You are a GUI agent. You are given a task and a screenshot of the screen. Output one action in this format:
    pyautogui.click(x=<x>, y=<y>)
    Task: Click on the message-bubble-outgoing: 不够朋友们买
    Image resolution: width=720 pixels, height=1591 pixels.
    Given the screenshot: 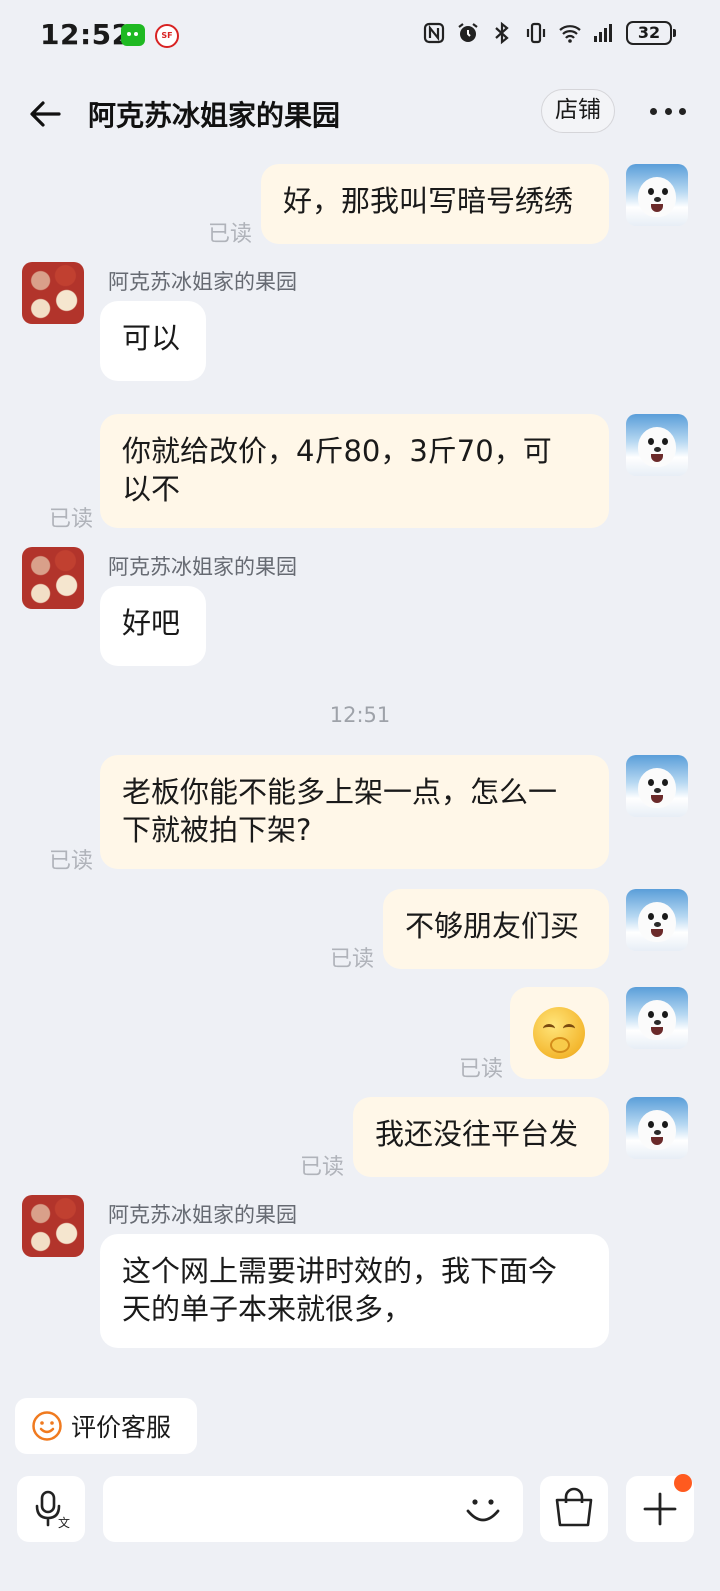 What is the action you would take?
    pyautogui.click(x=496, y=929)
    